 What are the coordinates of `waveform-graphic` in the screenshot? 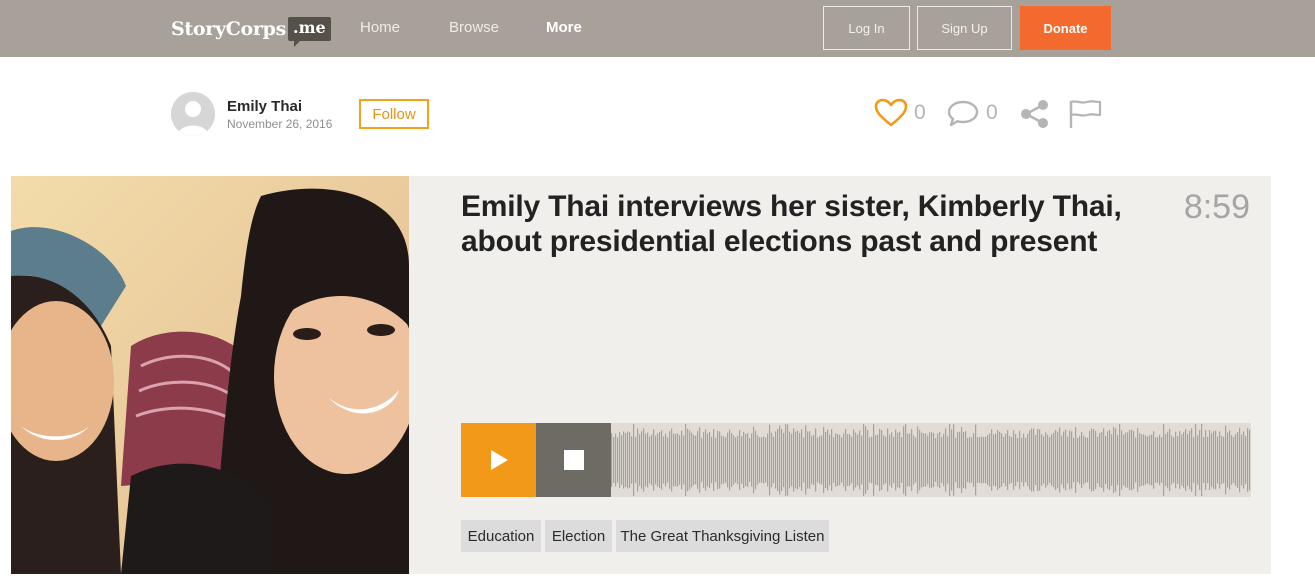 It's located at (931, 460).